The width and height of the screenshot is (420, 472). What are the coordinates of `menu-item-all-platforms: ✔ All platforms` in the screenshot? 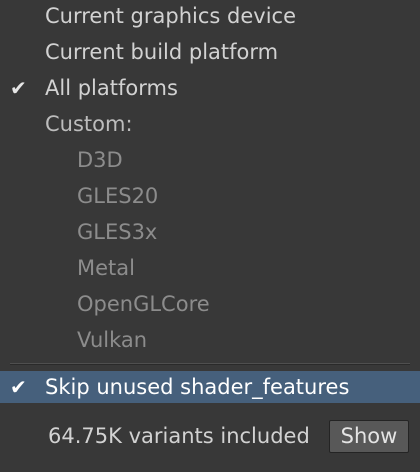 It's located at (210, 88).